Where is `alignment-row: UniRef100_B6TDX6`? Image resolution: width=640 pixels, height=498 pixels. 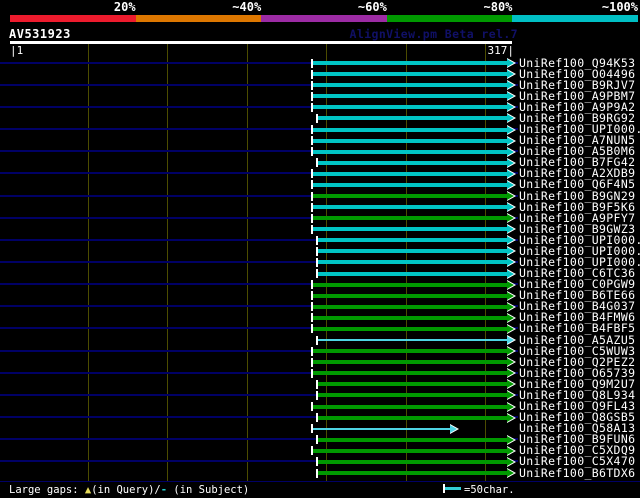 alignment-row: UniRef100_B6TDX6 is located at coordinates (320, 473).